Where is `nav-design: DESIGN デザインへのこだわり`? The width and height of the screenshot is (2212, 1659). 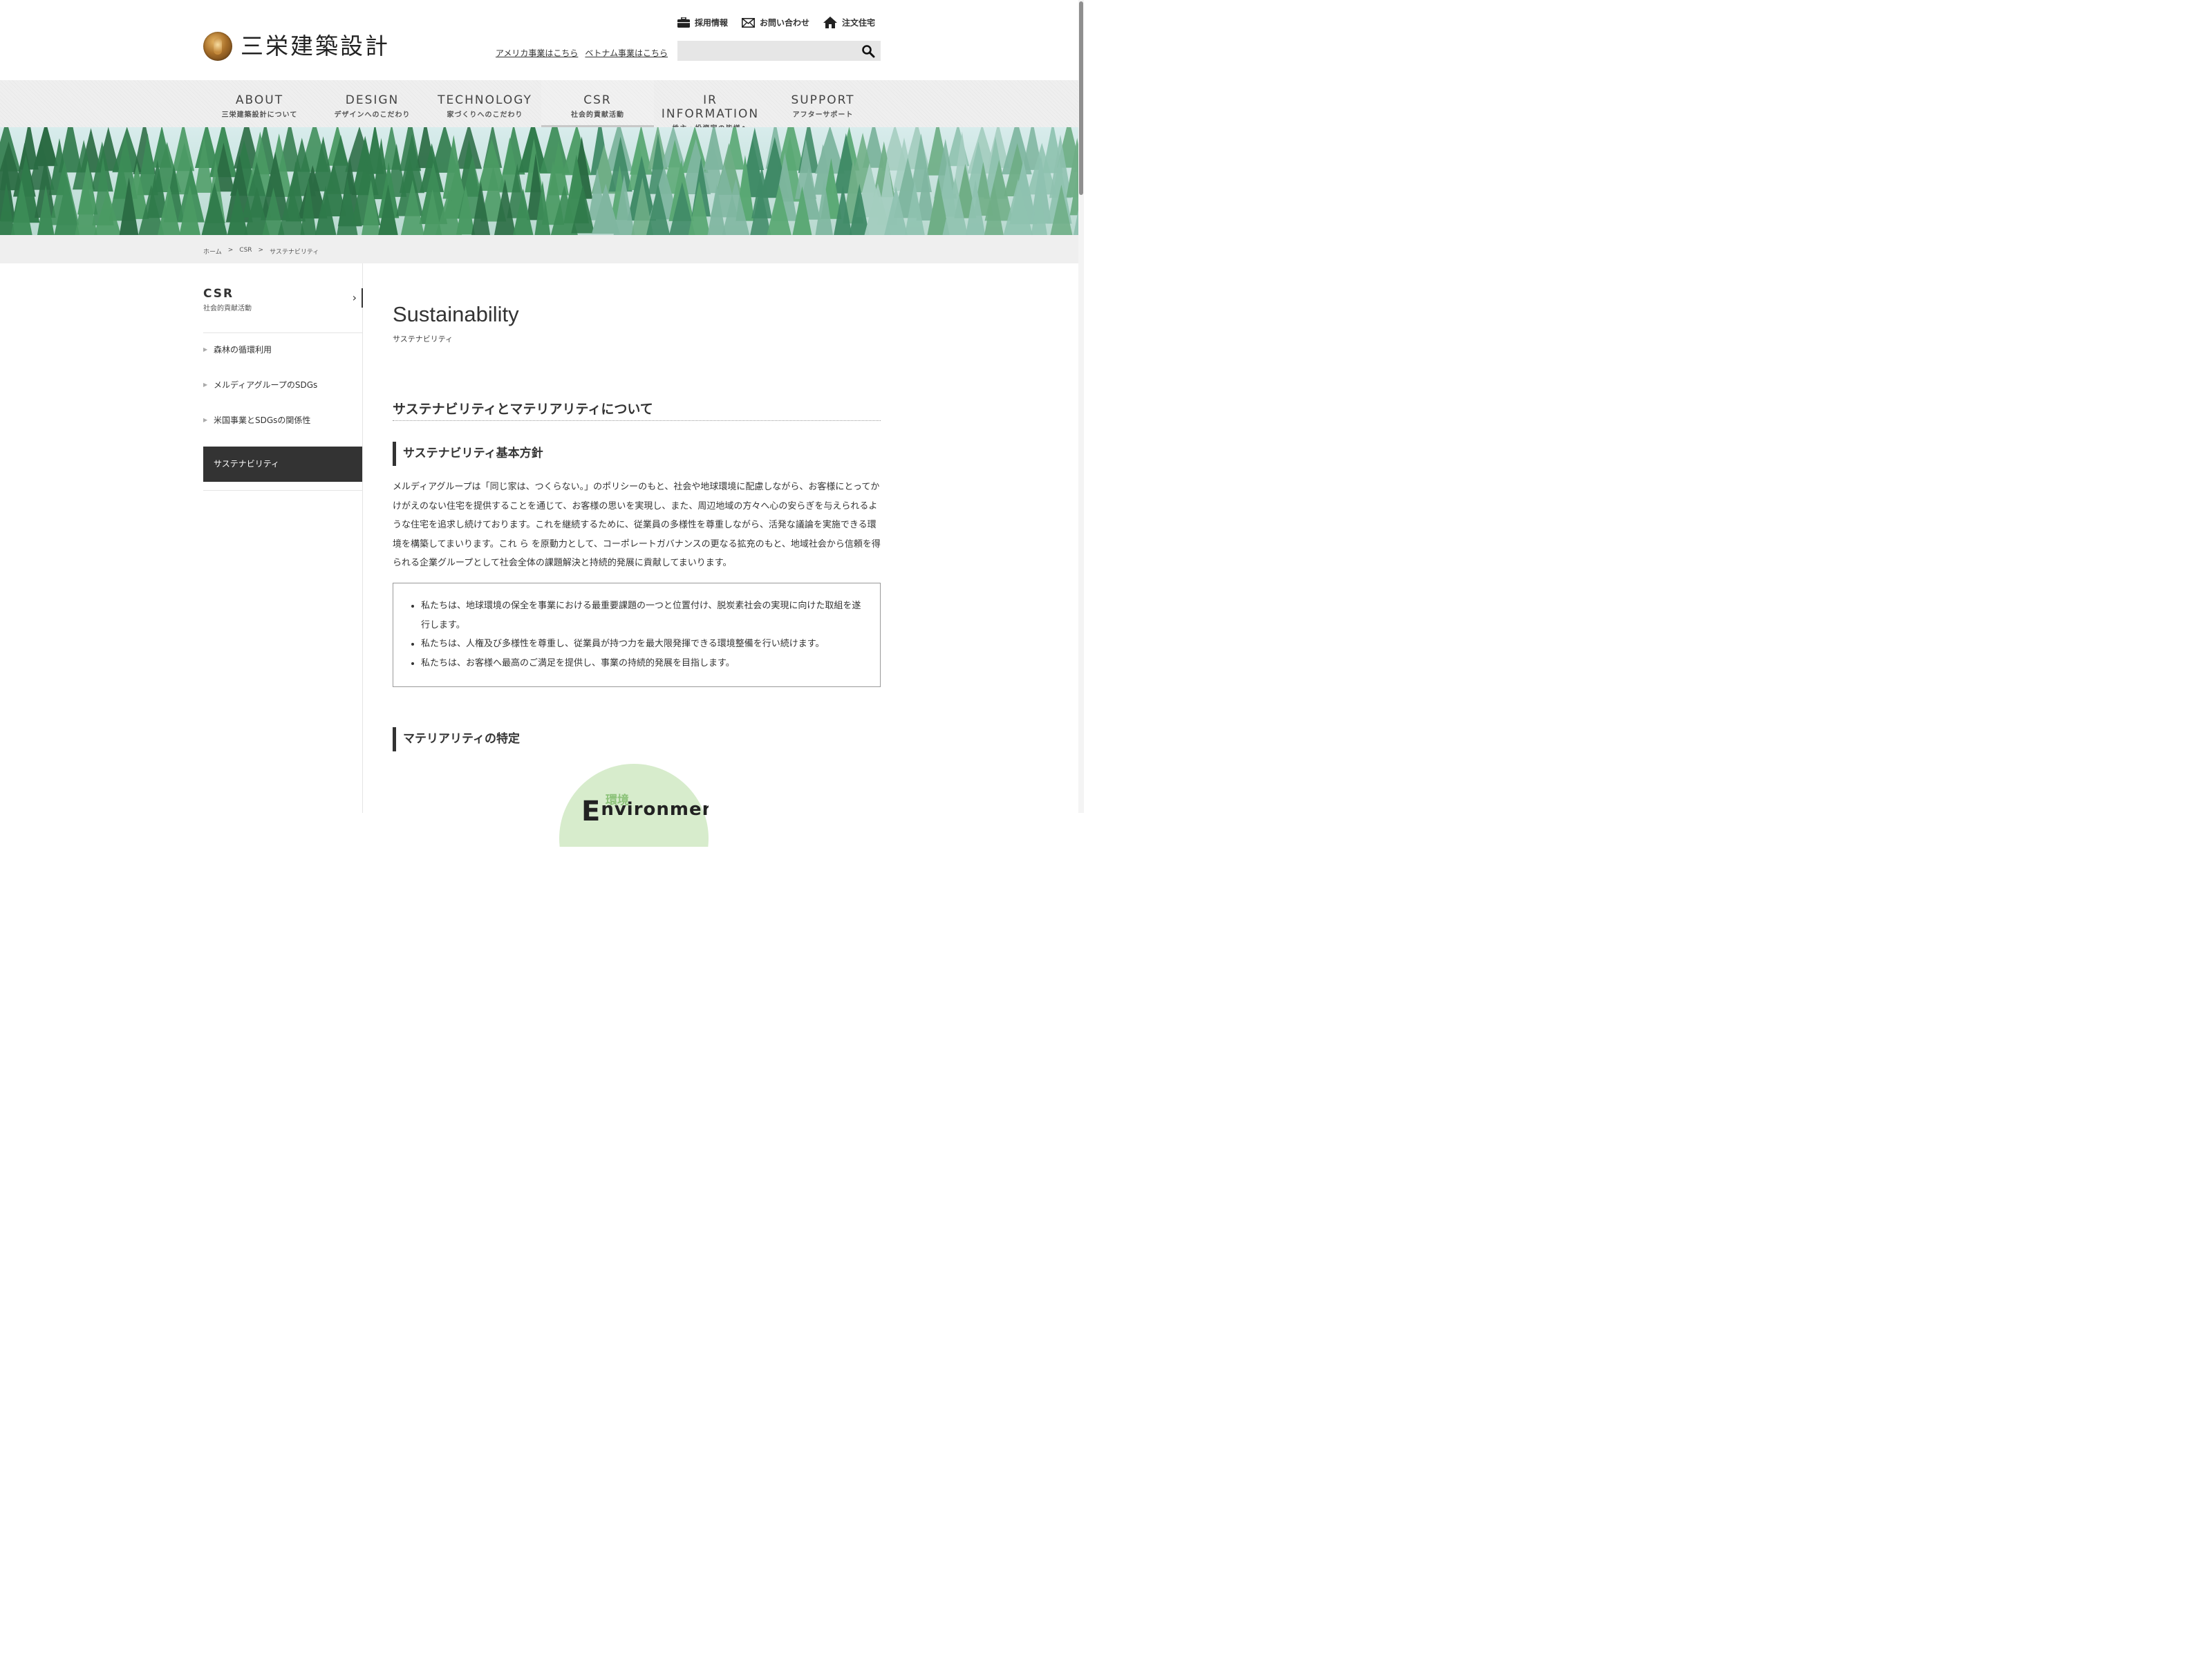 nav-design: DESIGN デザインへのこだわり is located at coordinates (372, 104).